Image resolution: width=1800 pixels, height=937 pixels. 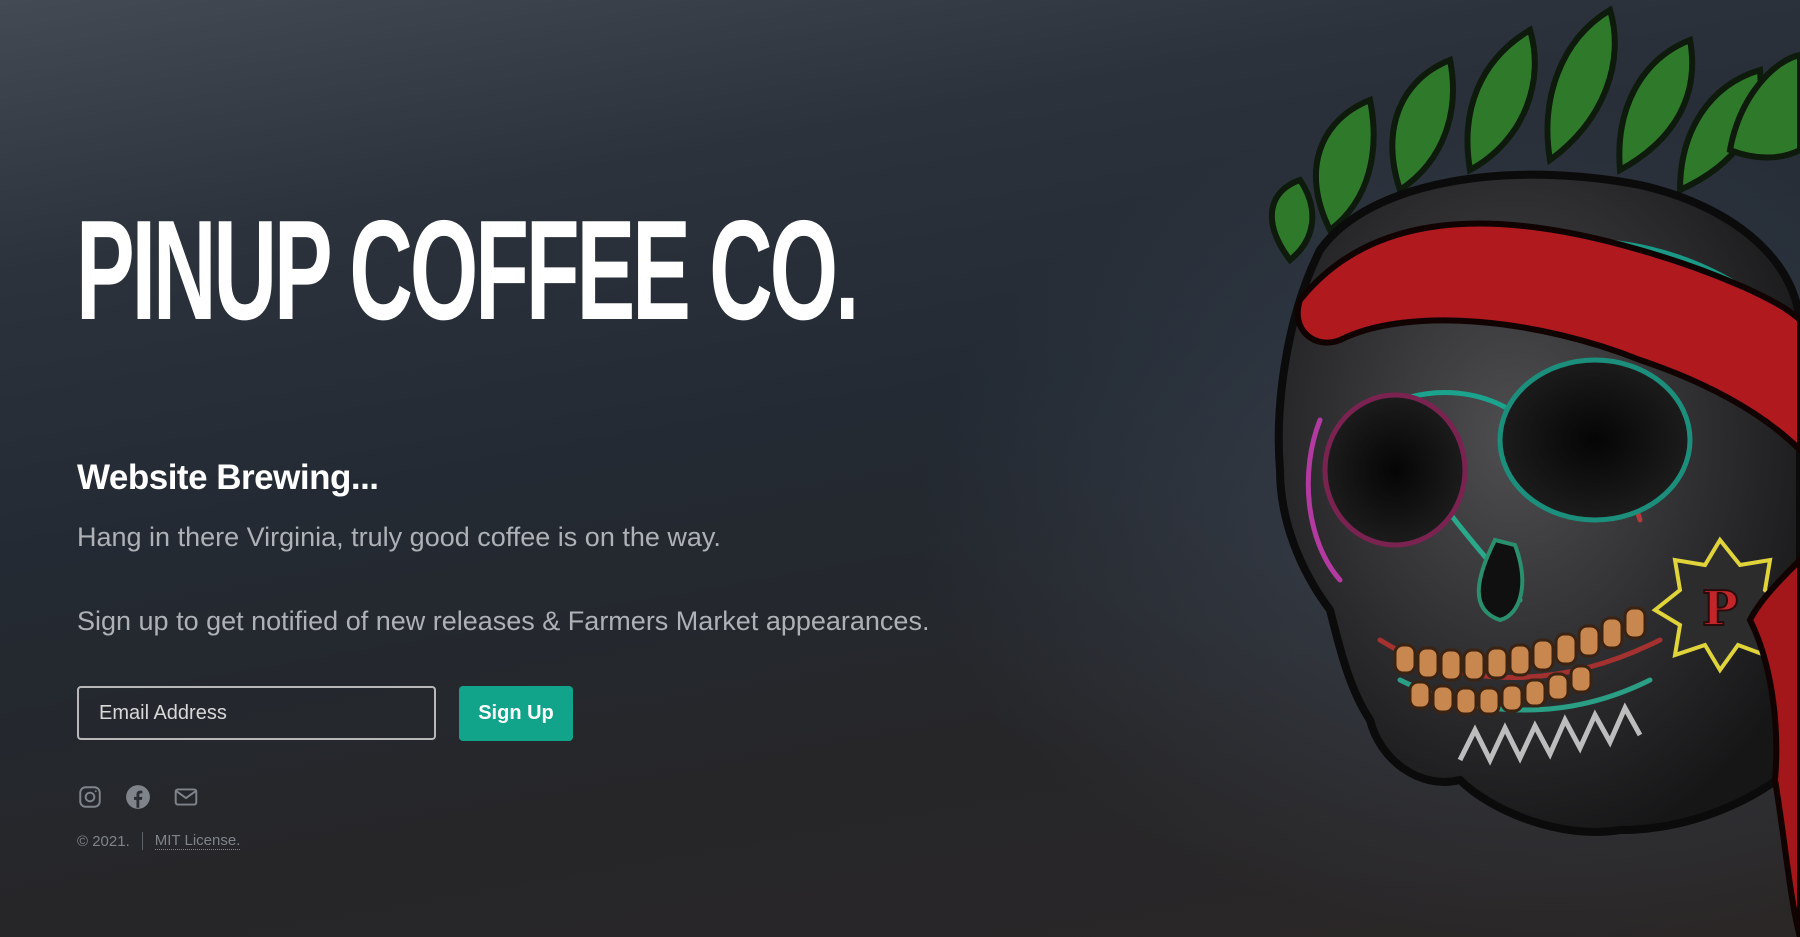 What do you see at coordinates (103, 841) in the screenshot?
I see `copyright-text: © 2021.` at bounding box center [103, 841].